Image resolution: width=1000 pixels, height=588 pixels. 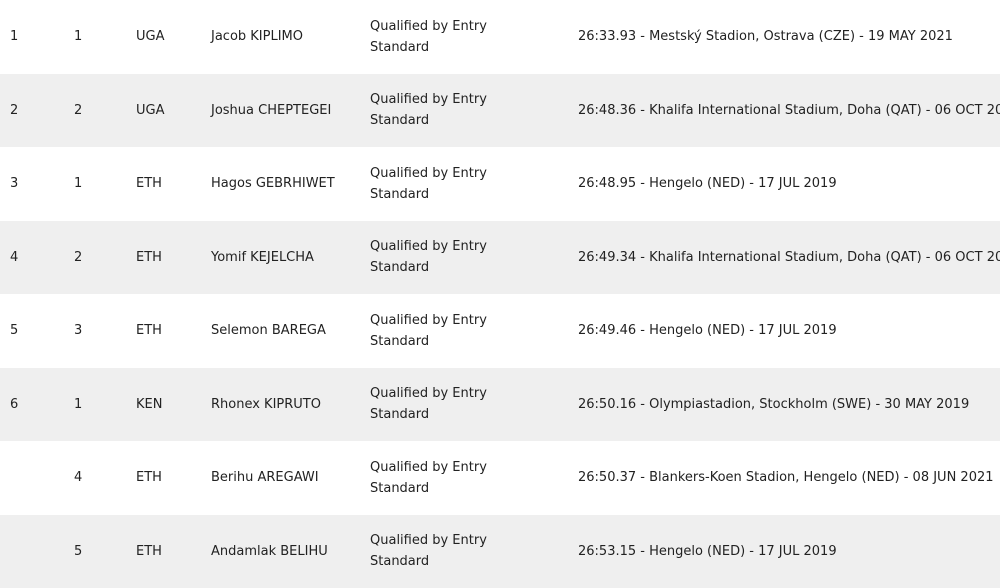 I want to click on athlete-name: Hagos GEBRHIWET, so click(x=273, y=183).